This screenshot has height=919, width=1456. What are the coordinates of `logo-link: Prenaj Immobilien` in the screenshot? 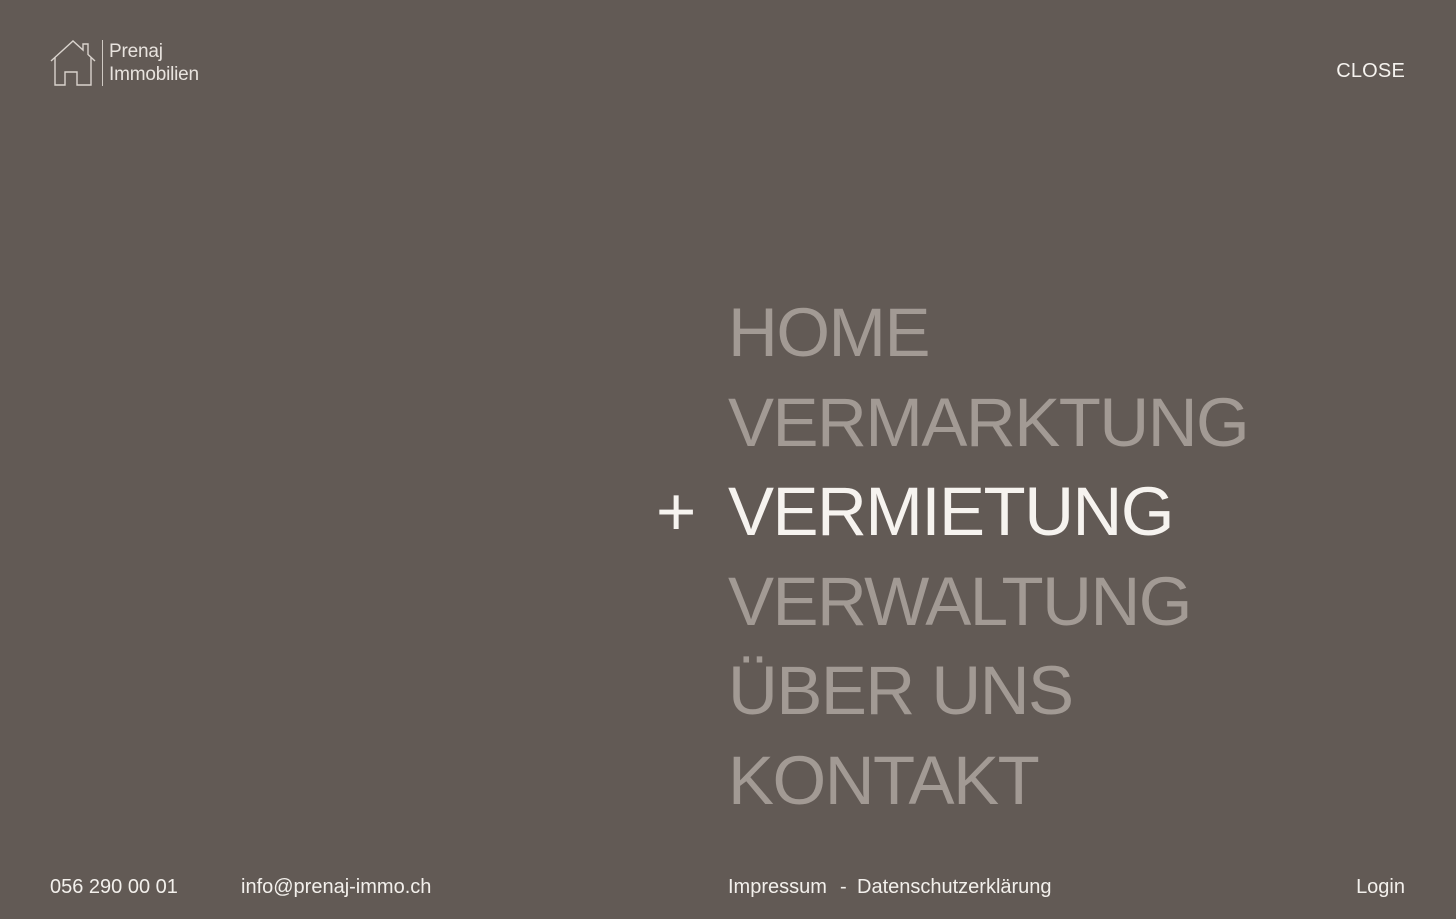 It's located at (124, 63).